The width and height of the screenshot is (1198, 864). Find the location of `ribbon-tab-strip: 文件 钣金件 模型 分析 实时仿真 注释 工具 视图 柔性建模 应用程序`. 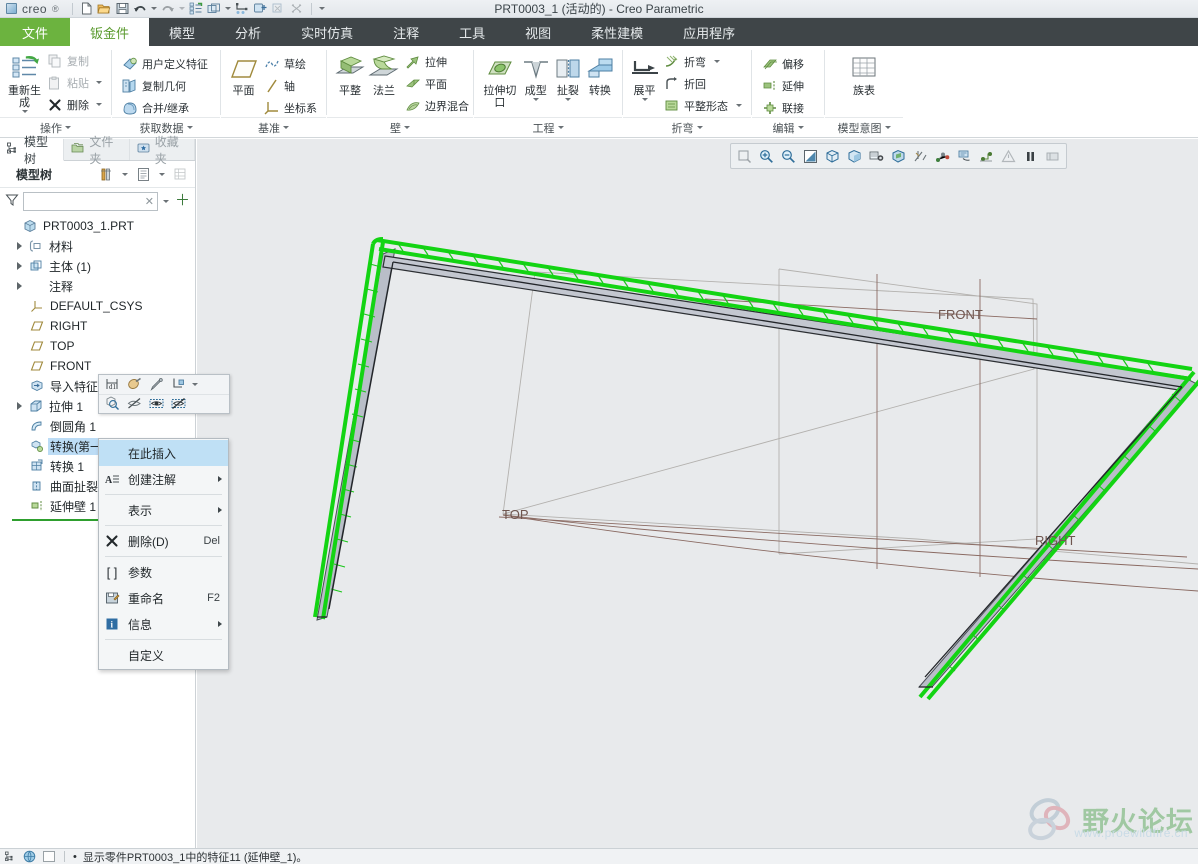

ribbon-tab-strip: 文件 钣金件 模型 分析 实时仿真 注释 工具 视图 柔性建模 应用程序 is located at coordinates (599, 32).